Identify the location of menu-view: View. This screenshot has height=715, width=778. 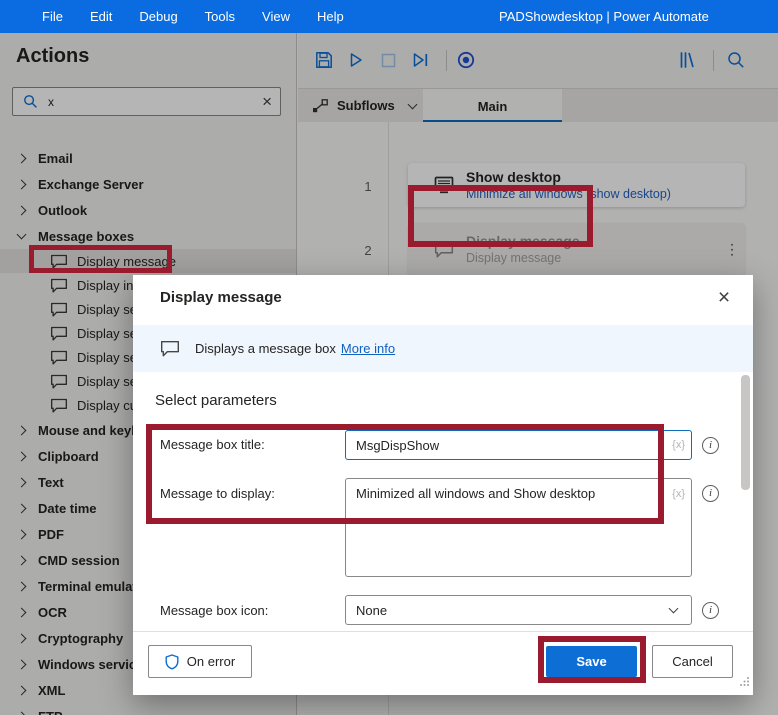
(276, 16).